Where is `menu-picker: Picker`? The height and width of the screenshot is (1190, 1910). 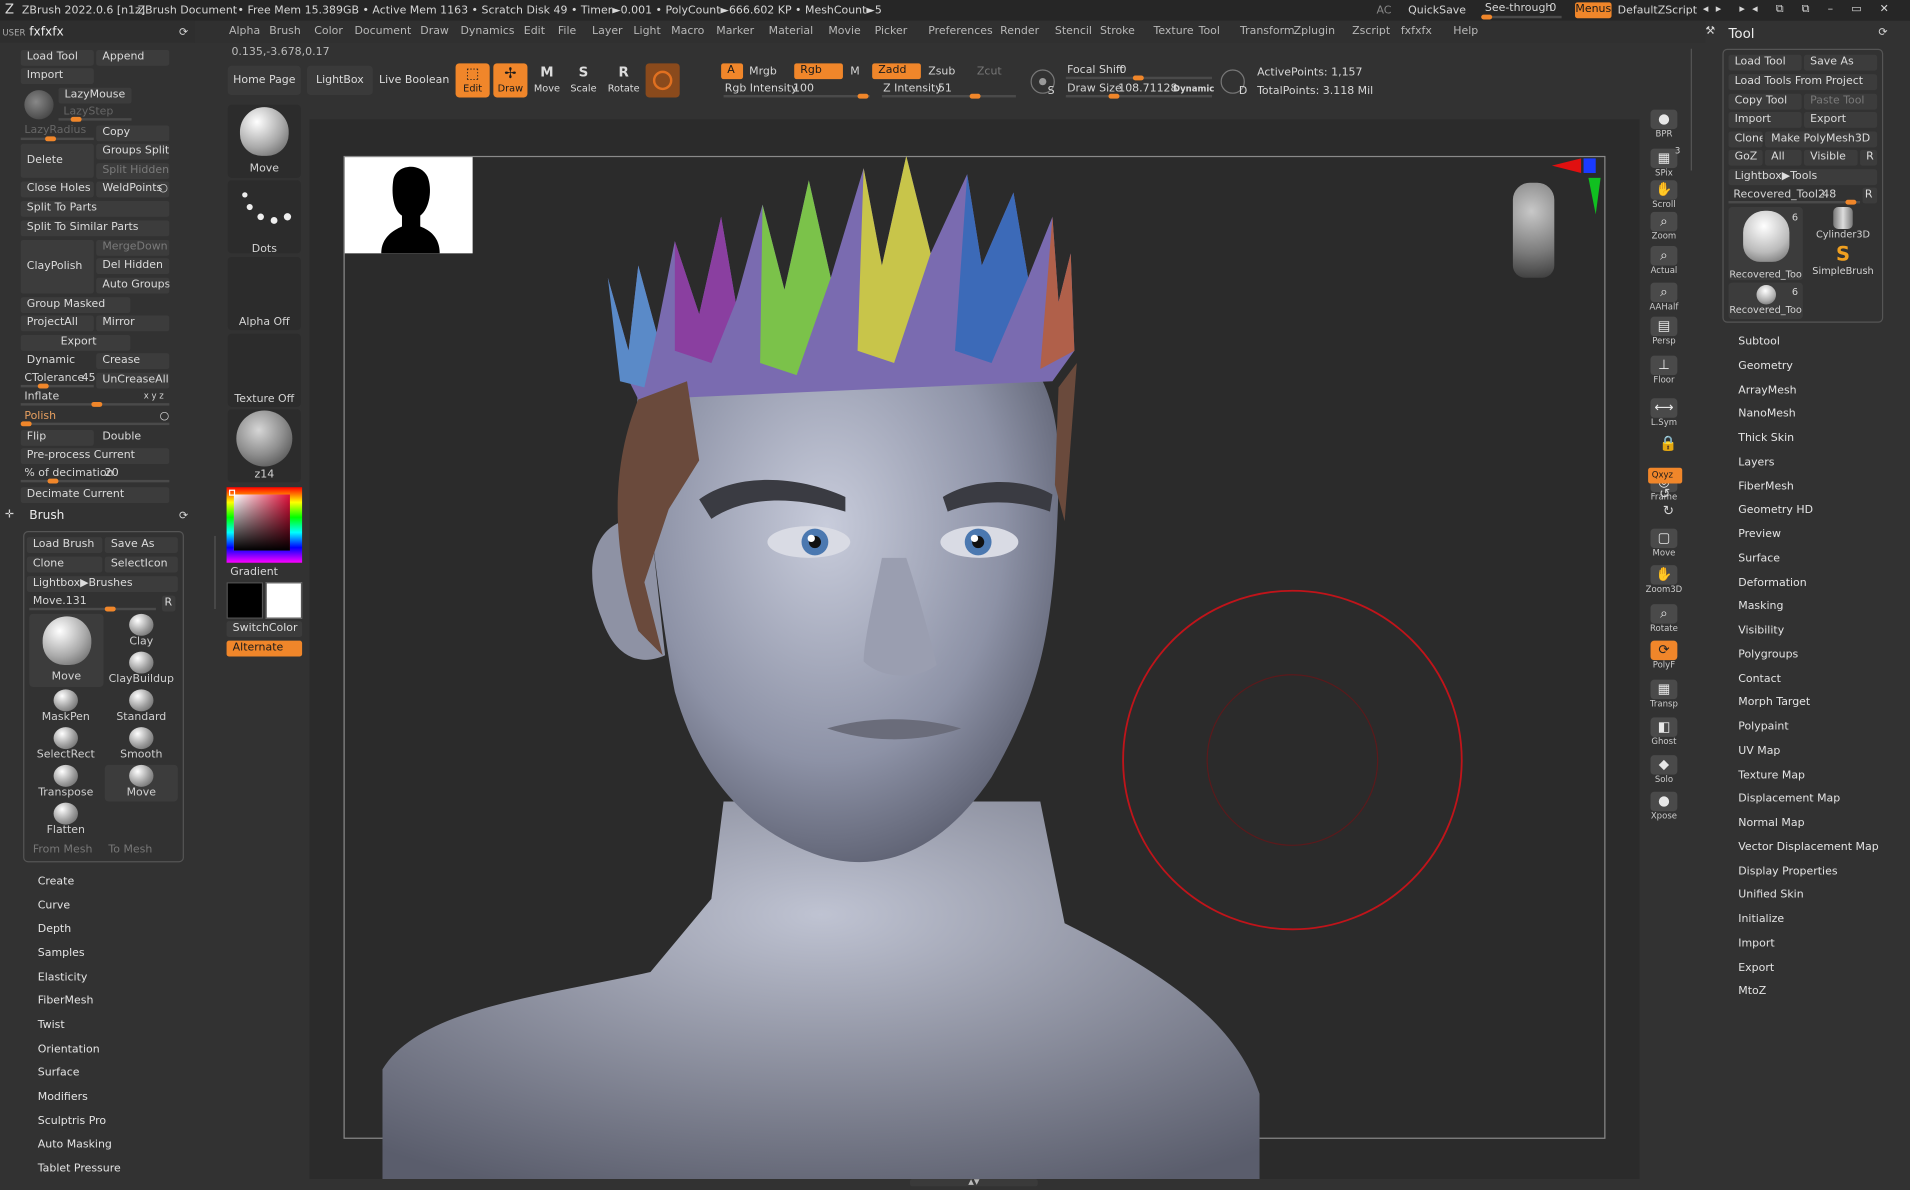
menu-picker: Picker is located at coordinates (891, 31).